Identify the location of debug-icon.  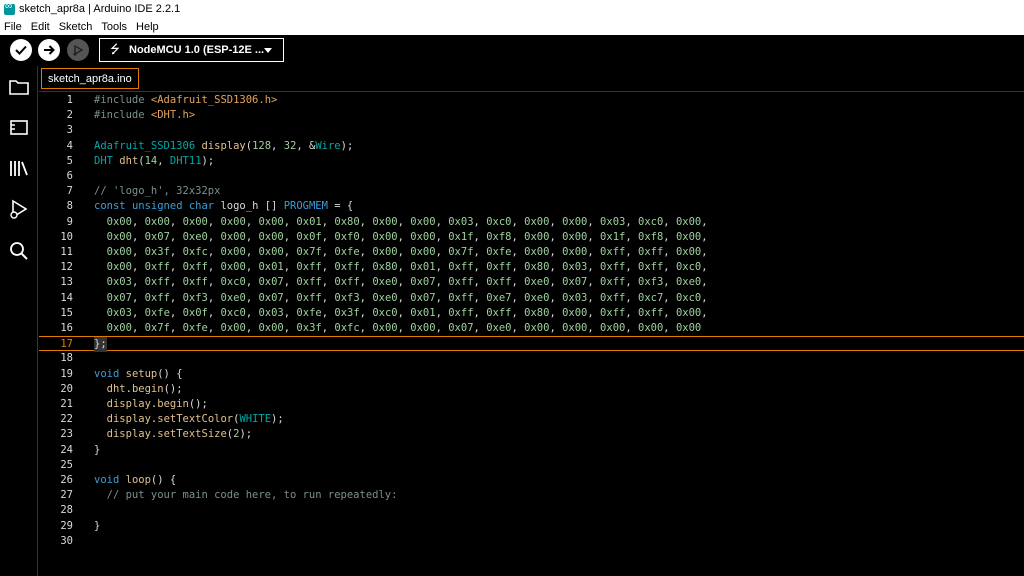
(78, 50).